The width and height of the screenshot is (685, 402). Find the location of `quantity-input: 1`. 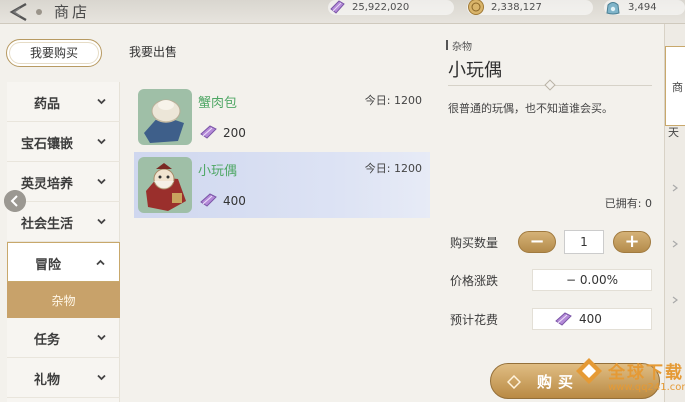

quantity-input: 1 is located at coordinates (584, 242).